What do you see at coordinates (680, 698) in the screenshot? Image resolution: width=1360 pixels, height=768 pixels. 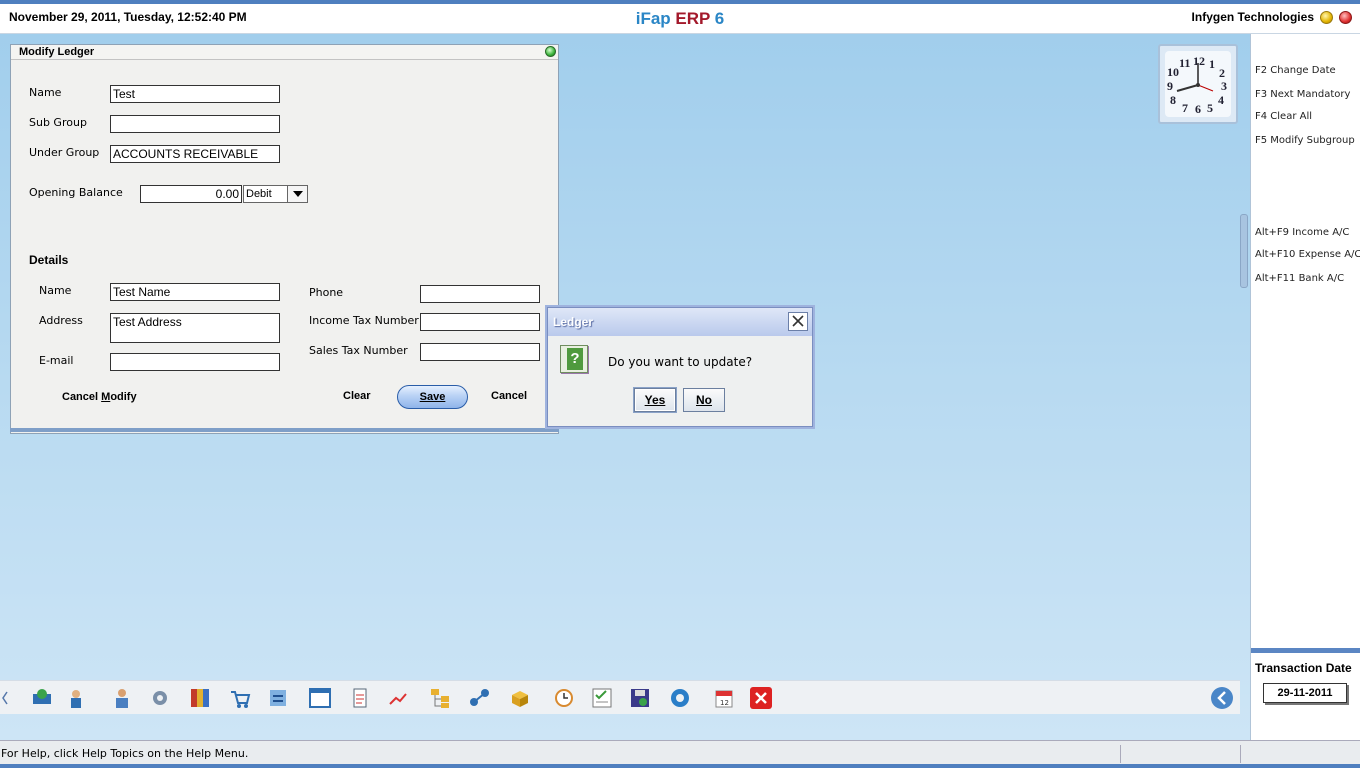 I see `gear-icon` at bounding box center [680, 698].